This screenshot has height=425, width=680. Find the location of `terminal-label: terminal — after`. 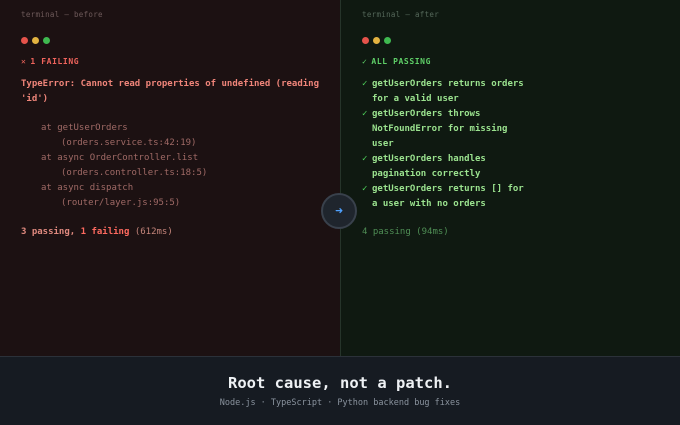

terminal-label: terminal — after is located at coordinates (401, 14).